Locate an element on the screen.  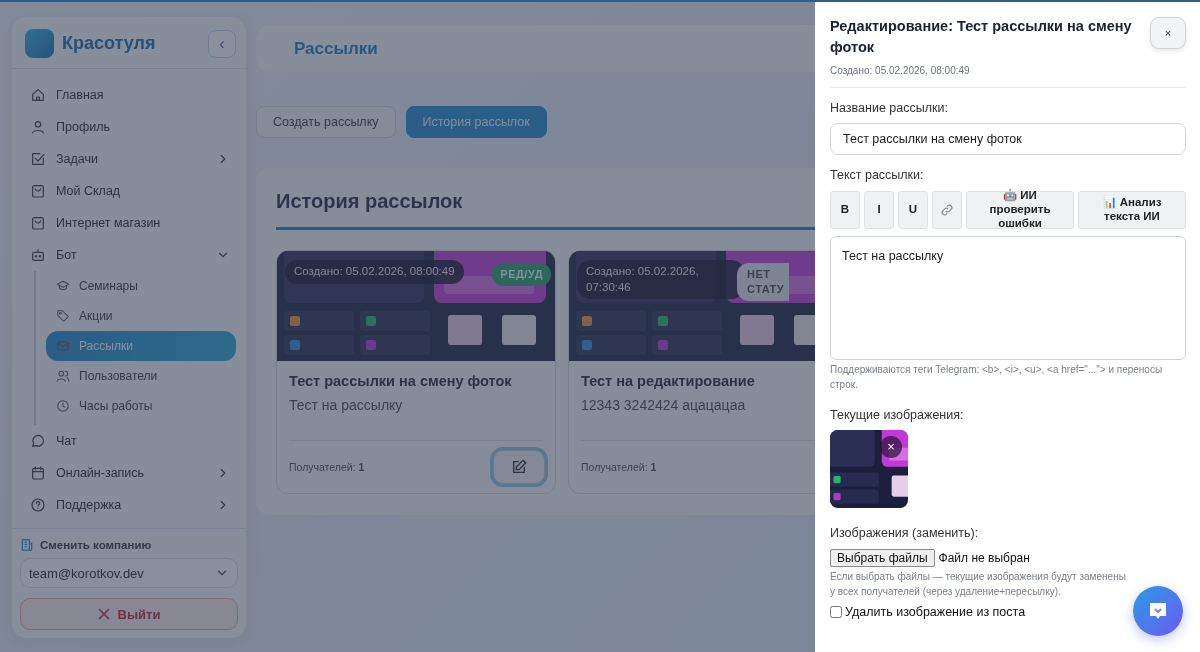
hint-text: Поддерживаются теги Telegram: <b>, <i>, <u>, <a href="..."> и переносы строк. is located at coordinates (997, 377).